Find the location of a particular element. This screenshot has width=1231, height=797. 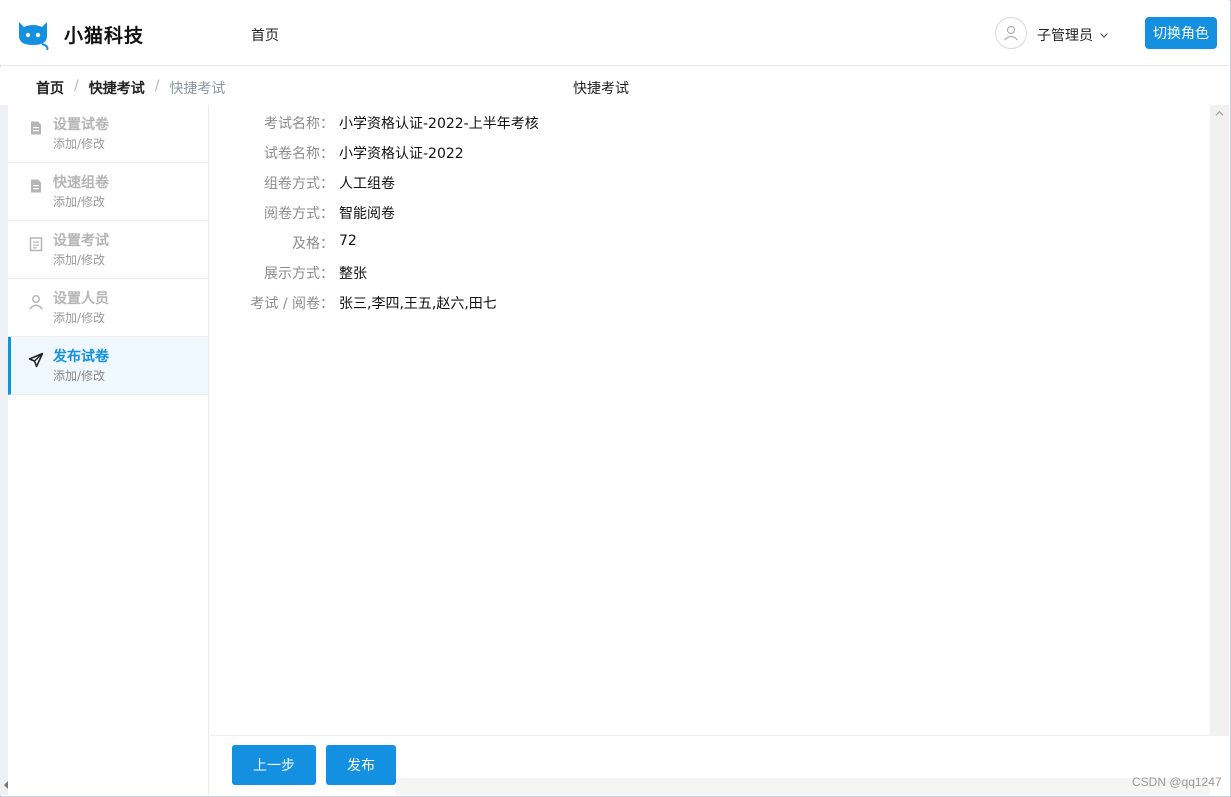

user-avatar-icon is located at coordinates (1011, 33).